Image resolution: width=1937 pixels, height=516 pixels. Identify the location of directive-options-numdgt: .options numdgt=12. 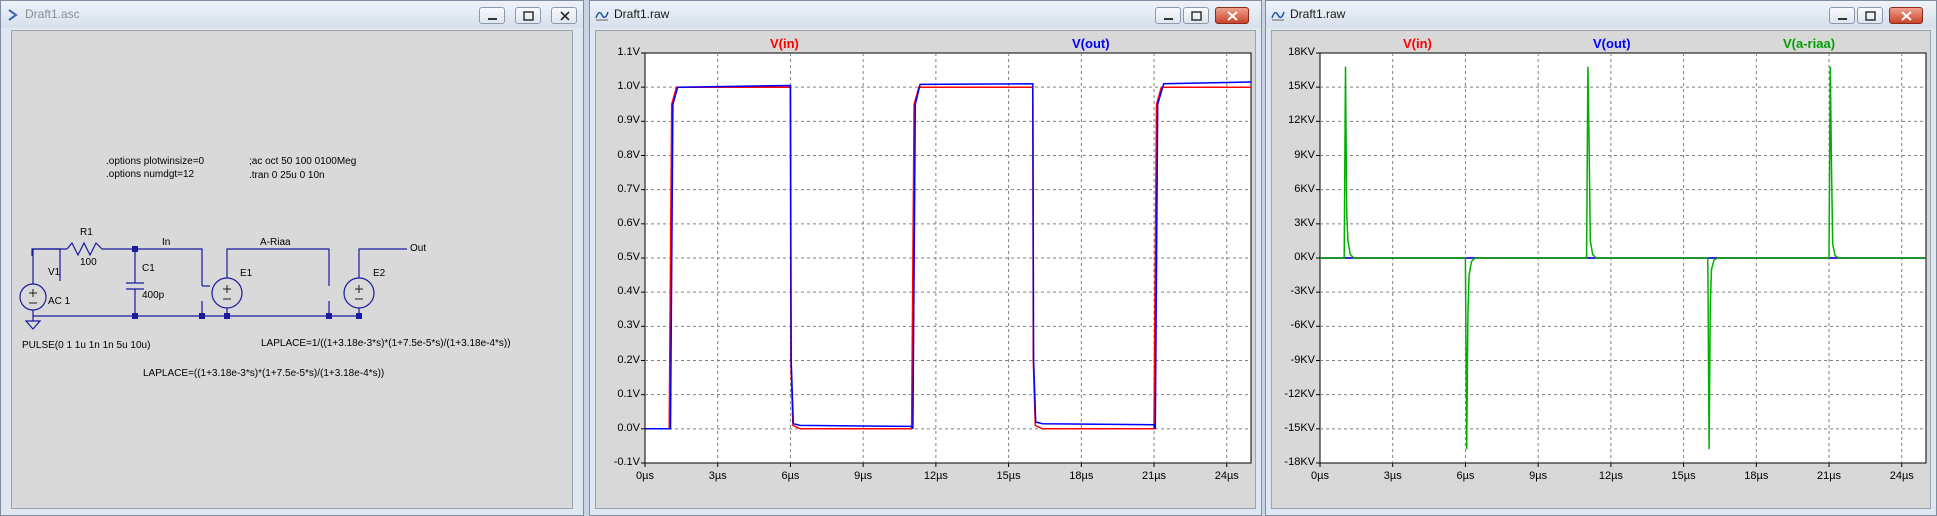
(150, 174).